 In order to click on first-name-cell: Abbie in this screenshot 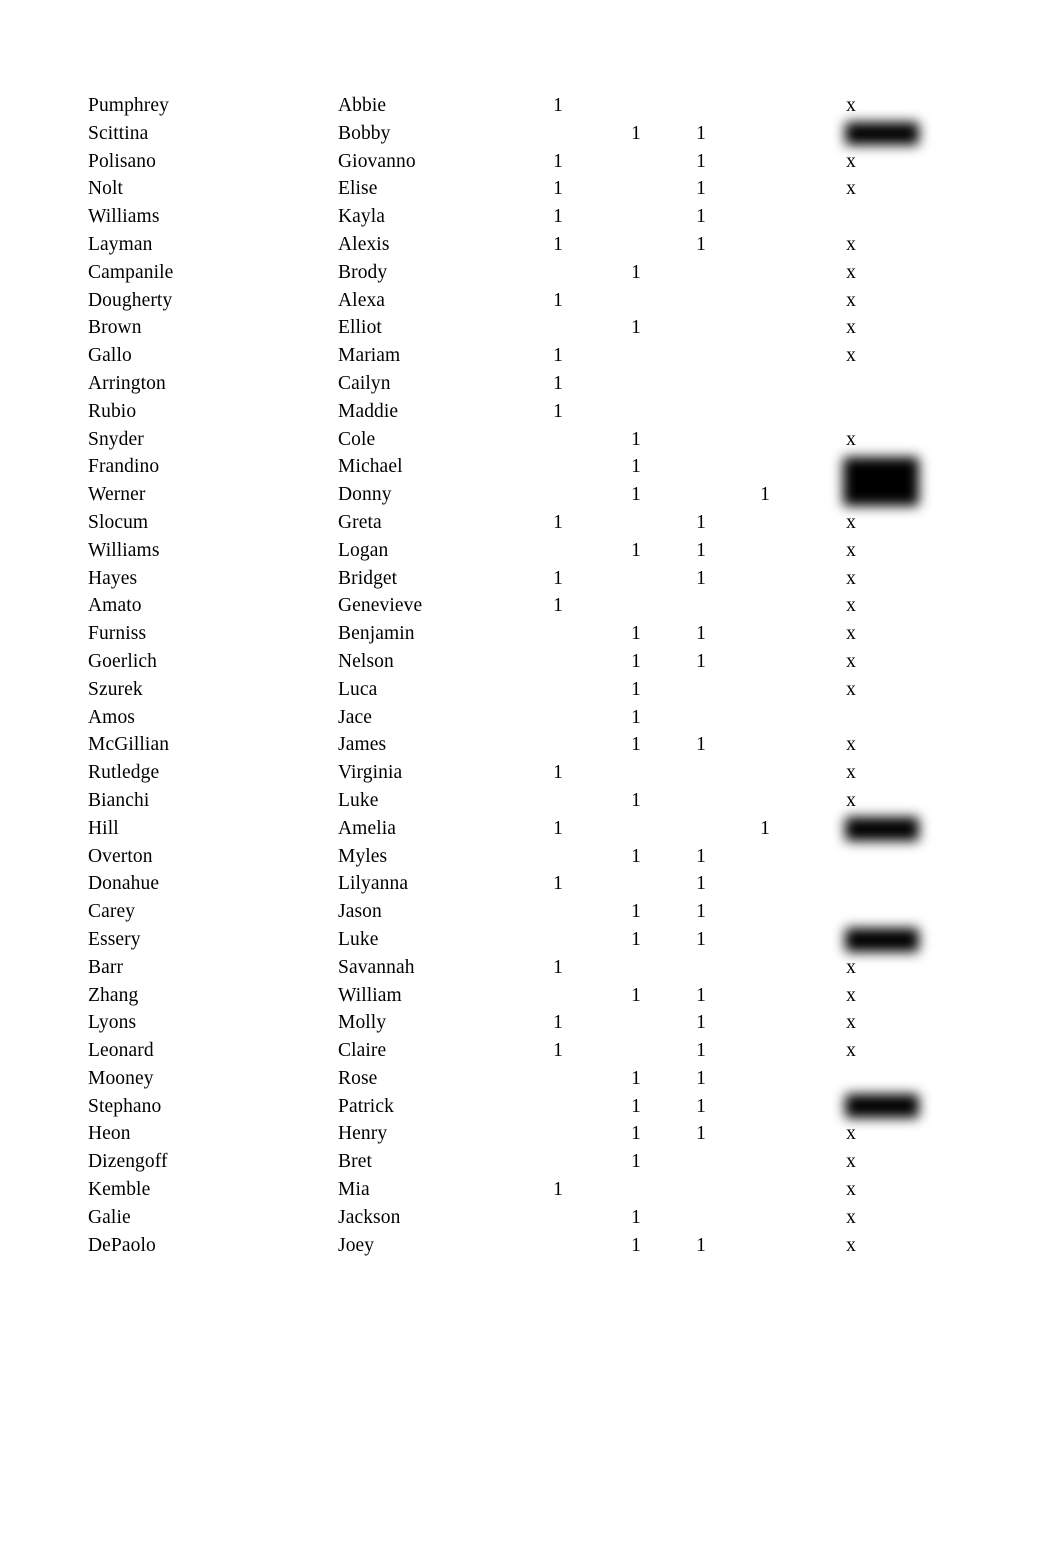, I will do `click(362, 105)`.